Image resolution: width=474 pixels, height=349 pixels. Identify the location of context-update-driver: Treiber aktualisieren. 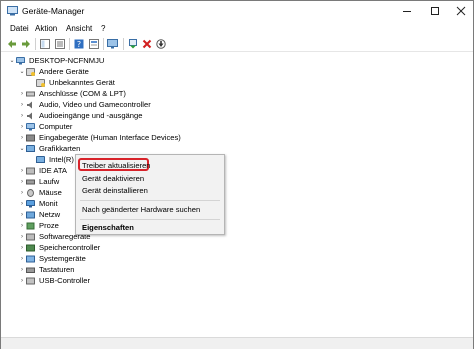
(116, 166).